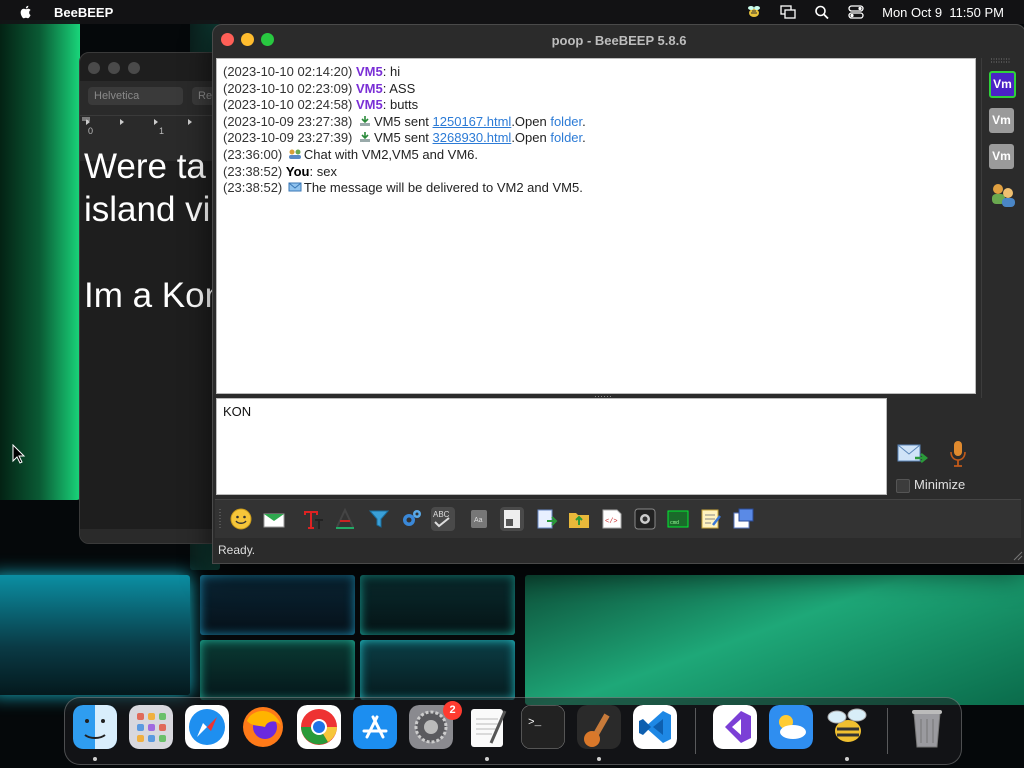 Image resolution: width=1024 pixels, height=768 pixels. Describe the element at coordinates (847, 727) in the screenshot. I see `beebeep-icon` at that location.